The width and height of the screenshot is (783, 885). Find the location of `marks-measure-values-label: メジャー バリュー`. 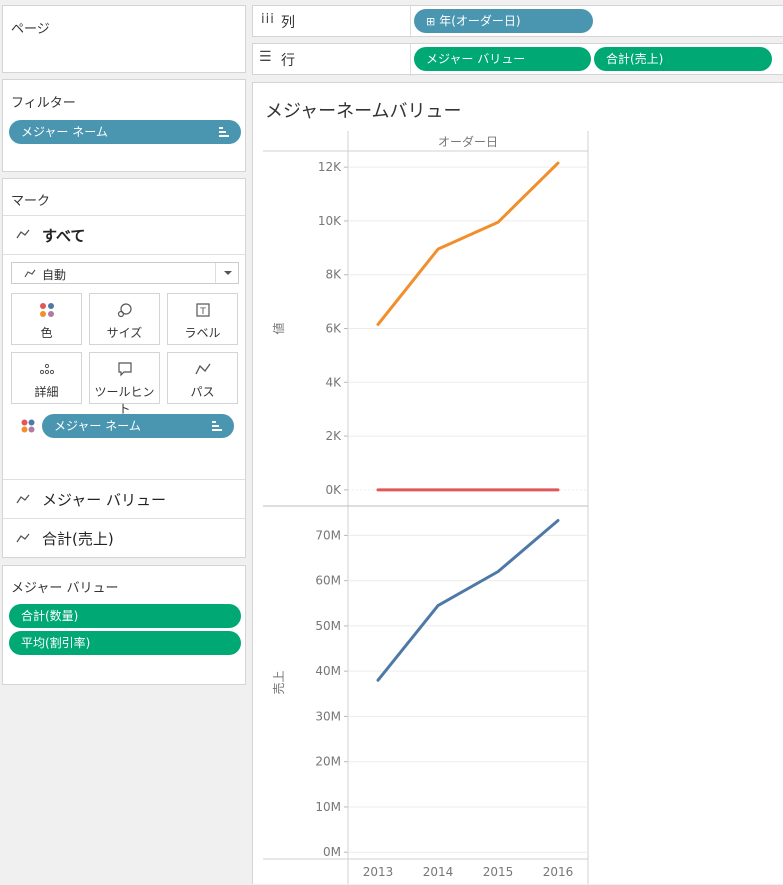

marks-measure-values-label: メジャー バリュー is located at coordinates (104, 499).